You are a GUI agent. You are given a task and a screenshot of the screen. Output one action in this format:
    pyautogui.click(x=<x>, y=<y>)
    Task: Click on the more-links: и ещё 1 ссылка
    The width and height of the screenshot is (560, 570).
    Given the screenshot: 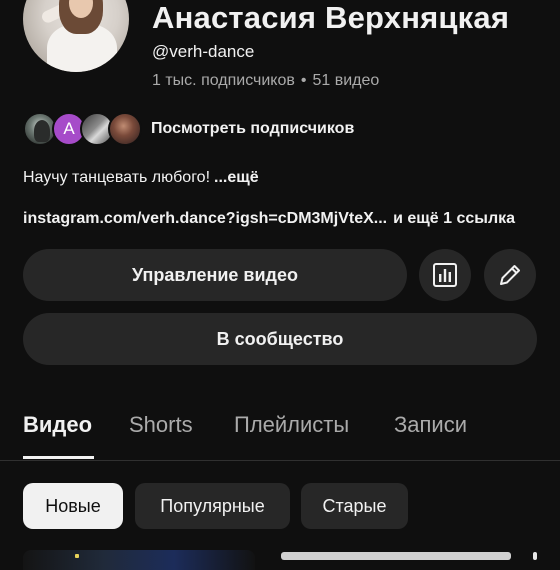 What is the action you would take?
    pyautogui.click(x=454, y=218)
    